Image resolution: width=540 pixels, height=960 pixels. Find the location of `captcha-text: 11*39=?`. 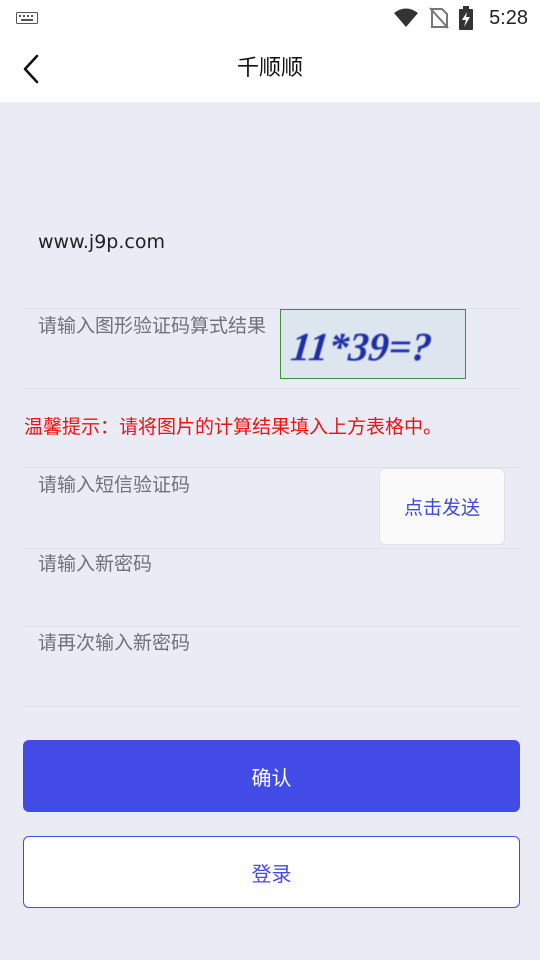

captcha-text: 11*39=? is located at coordinates (361, 346).